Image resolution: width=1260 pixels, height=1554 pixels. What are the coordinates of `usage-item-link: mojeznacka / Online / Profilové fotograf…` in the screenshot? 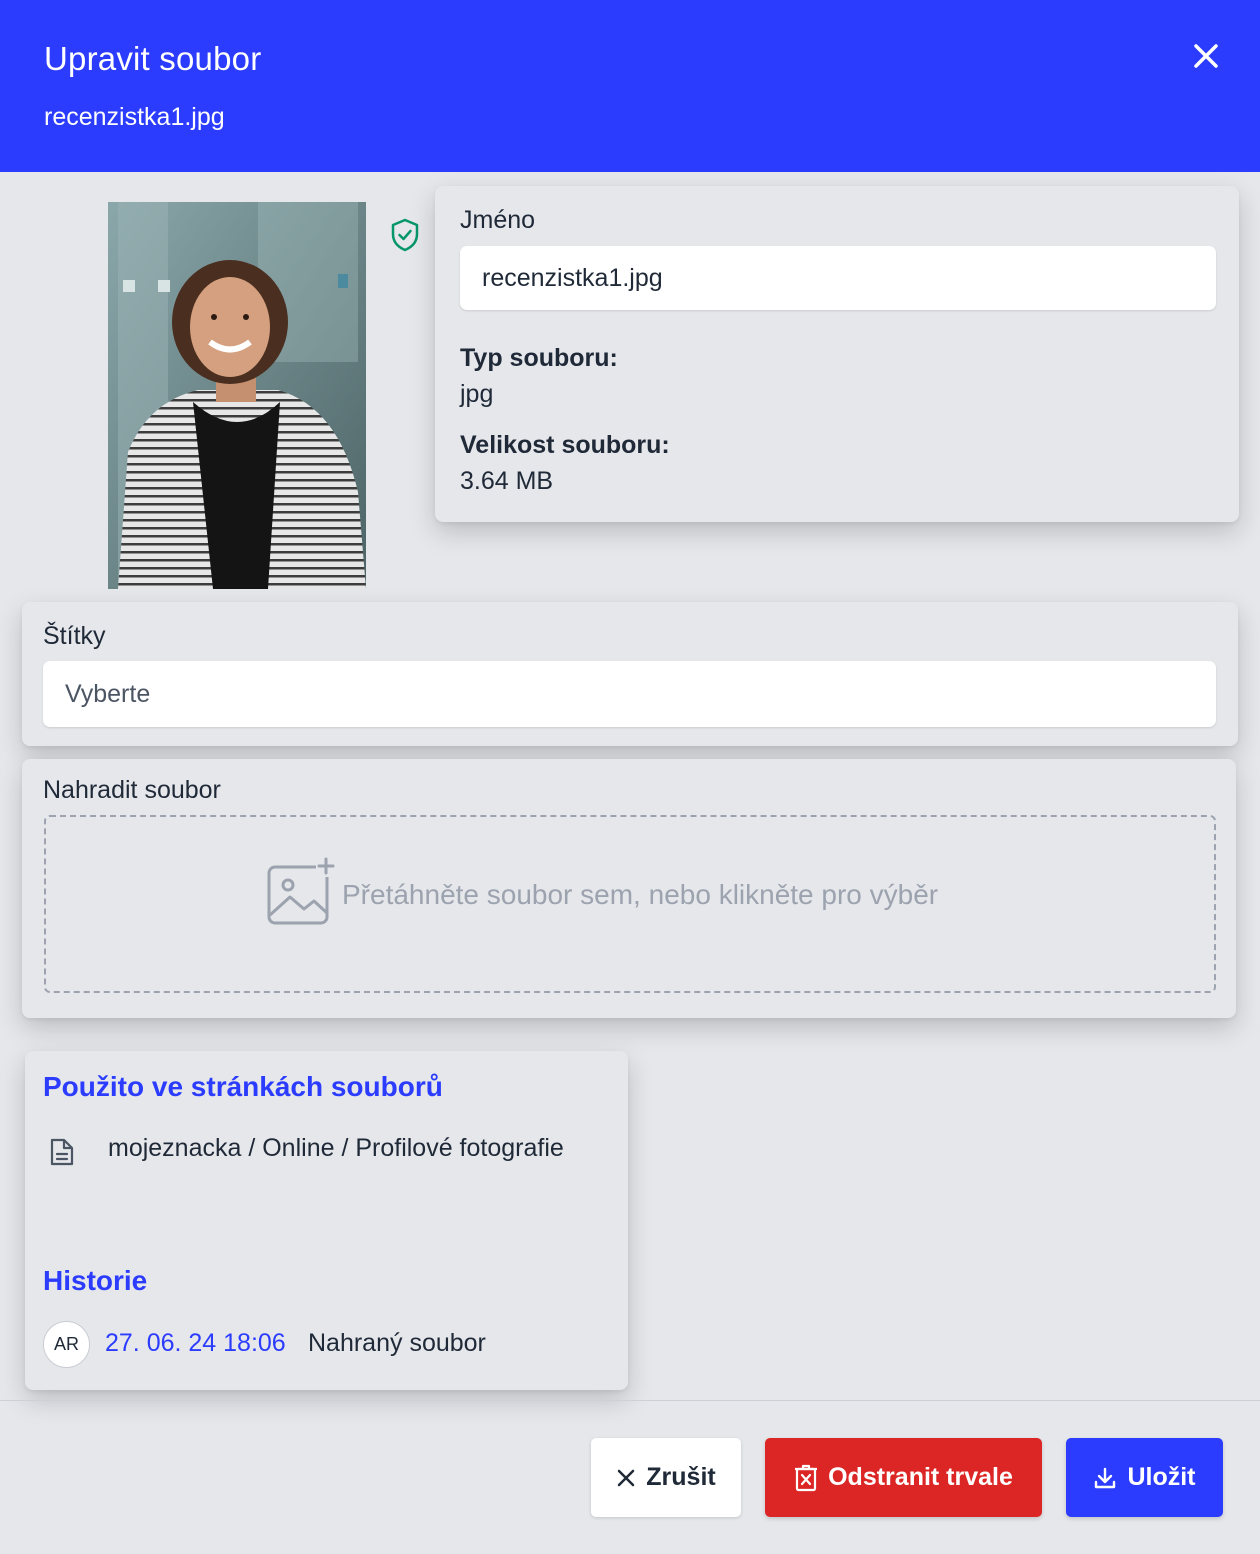 It's located at (336, 1148).